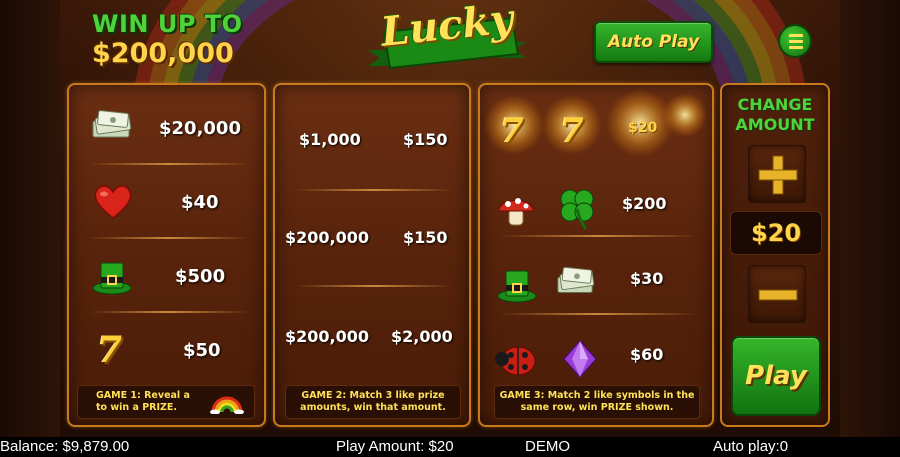  What do you see at coordinates (644, 203) in the screenshot?
I see `prize-value: $200` at bounding box center [644, 203].